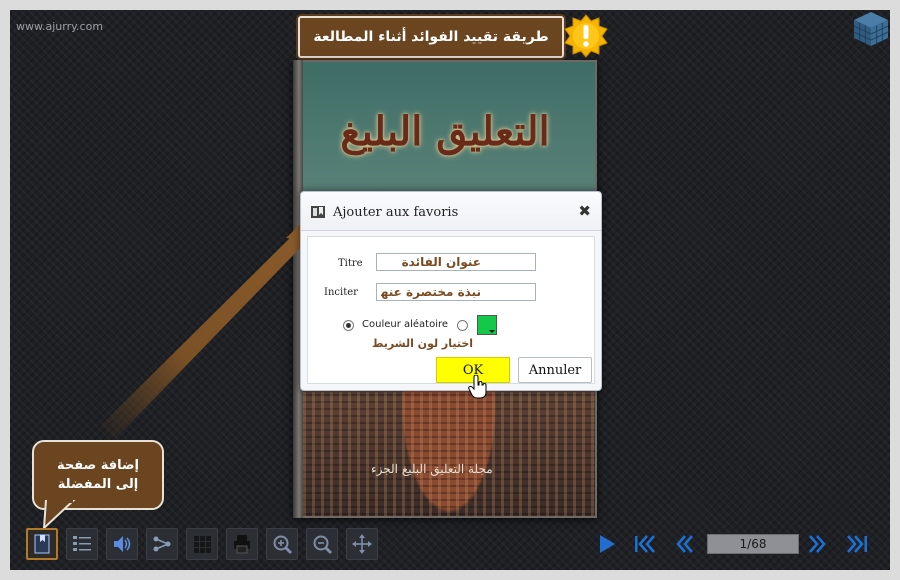 The image size is (900, 580). I want to click on share-button, so click(162, 544).